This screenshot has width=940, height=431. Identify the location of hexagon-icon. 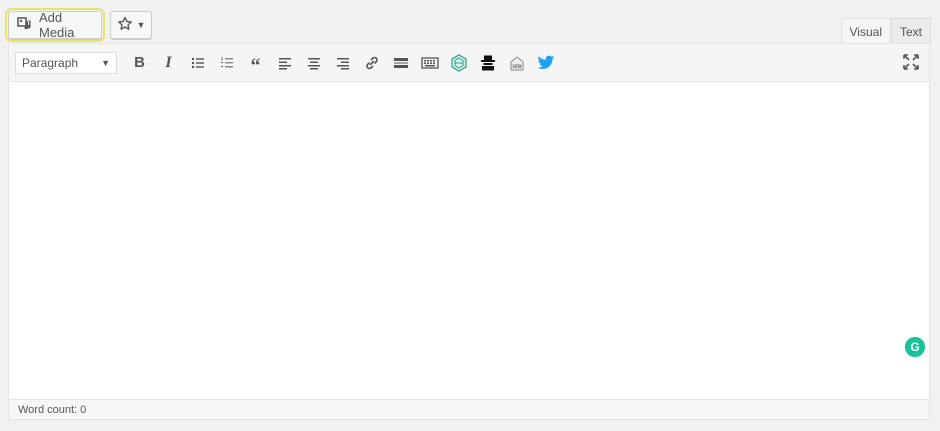
(458, 62).